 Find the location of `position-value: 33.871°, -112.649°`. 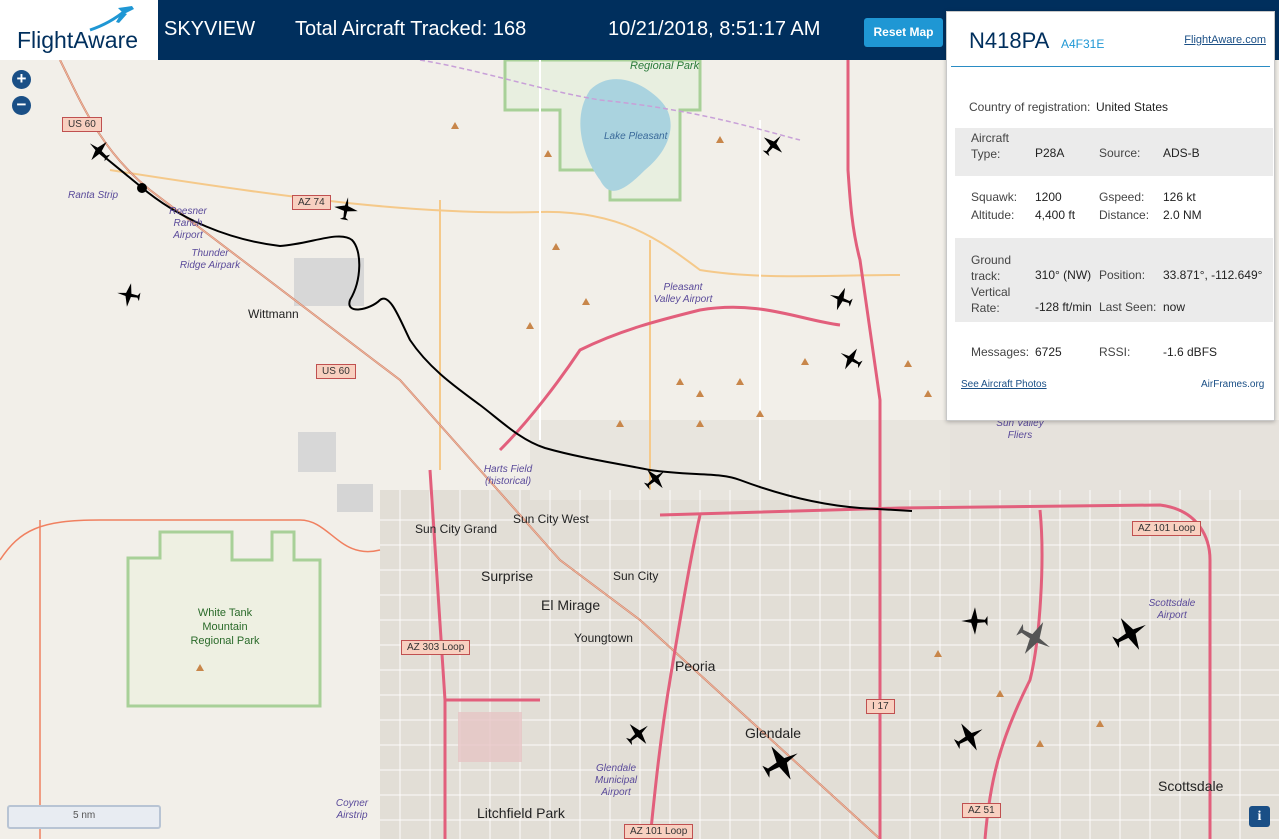

position-value: 33.871°, -112.649° is located at coordinates (1213, 275).